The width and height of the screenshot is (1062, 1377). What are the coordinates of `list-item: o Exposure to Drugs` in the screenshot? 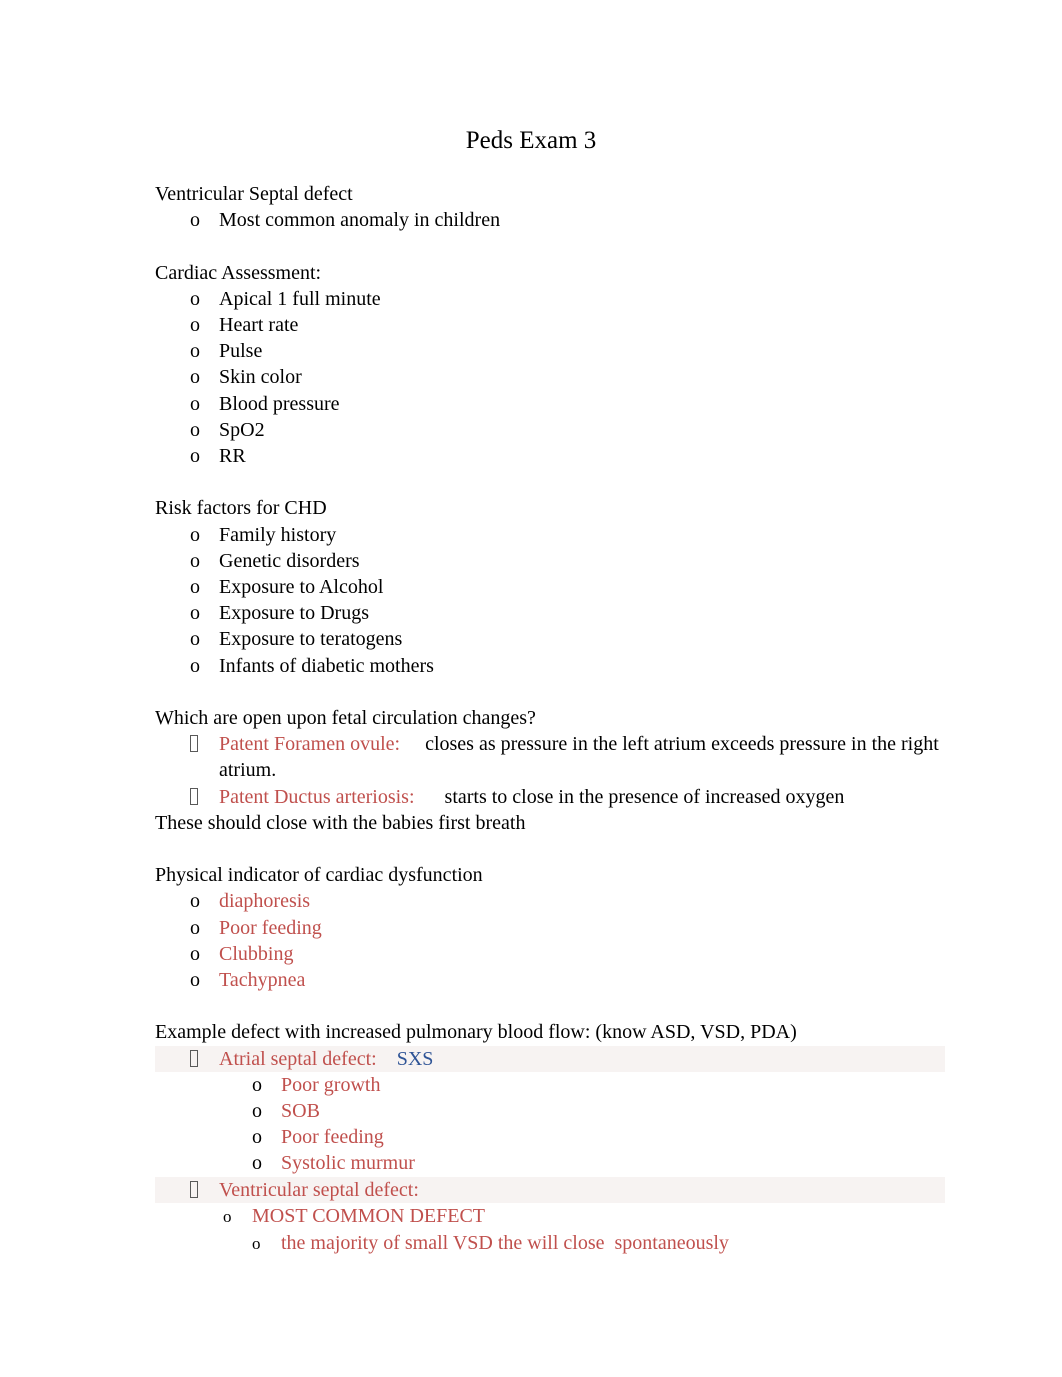 It's located at (550, 613).